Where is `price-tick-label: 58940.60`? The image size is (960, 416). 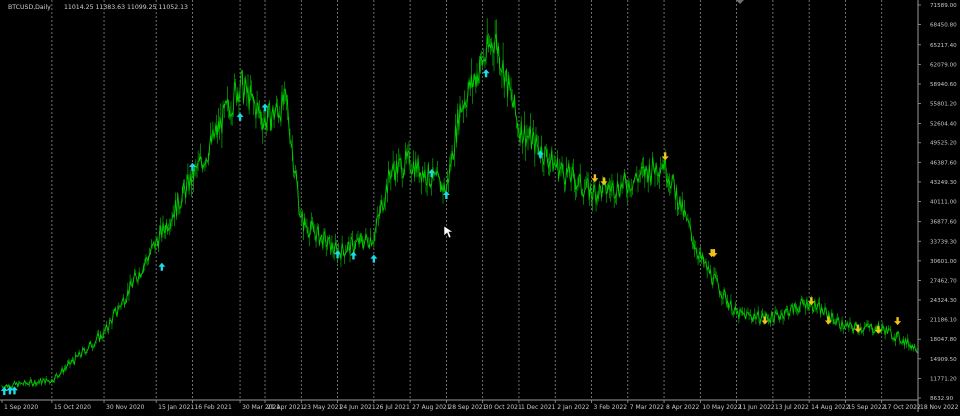
price-tick-label: 58940.60 is located at coordinates (943, 85).